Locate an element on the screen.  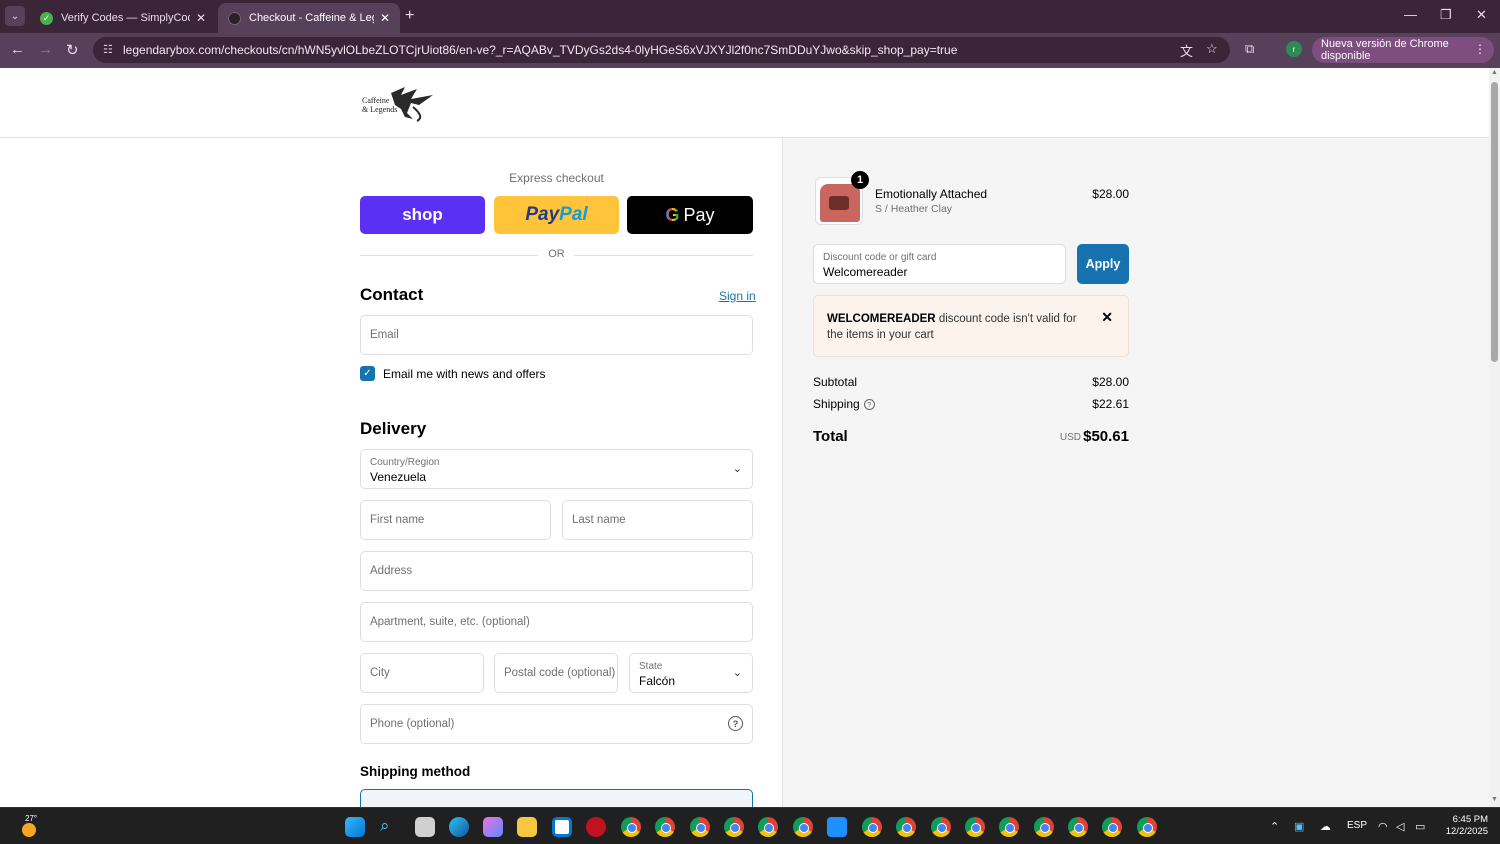
language-indicator: ESP is located at coordinates (1357, 825).